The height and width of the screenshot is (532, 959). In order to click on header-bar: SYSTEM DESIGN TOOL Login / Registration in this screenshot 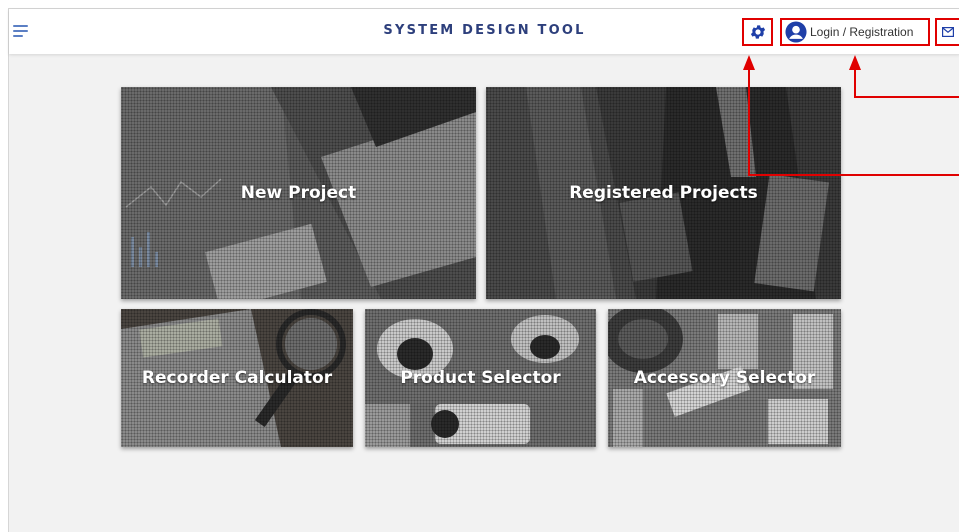, I will do `click(484, 31)`.